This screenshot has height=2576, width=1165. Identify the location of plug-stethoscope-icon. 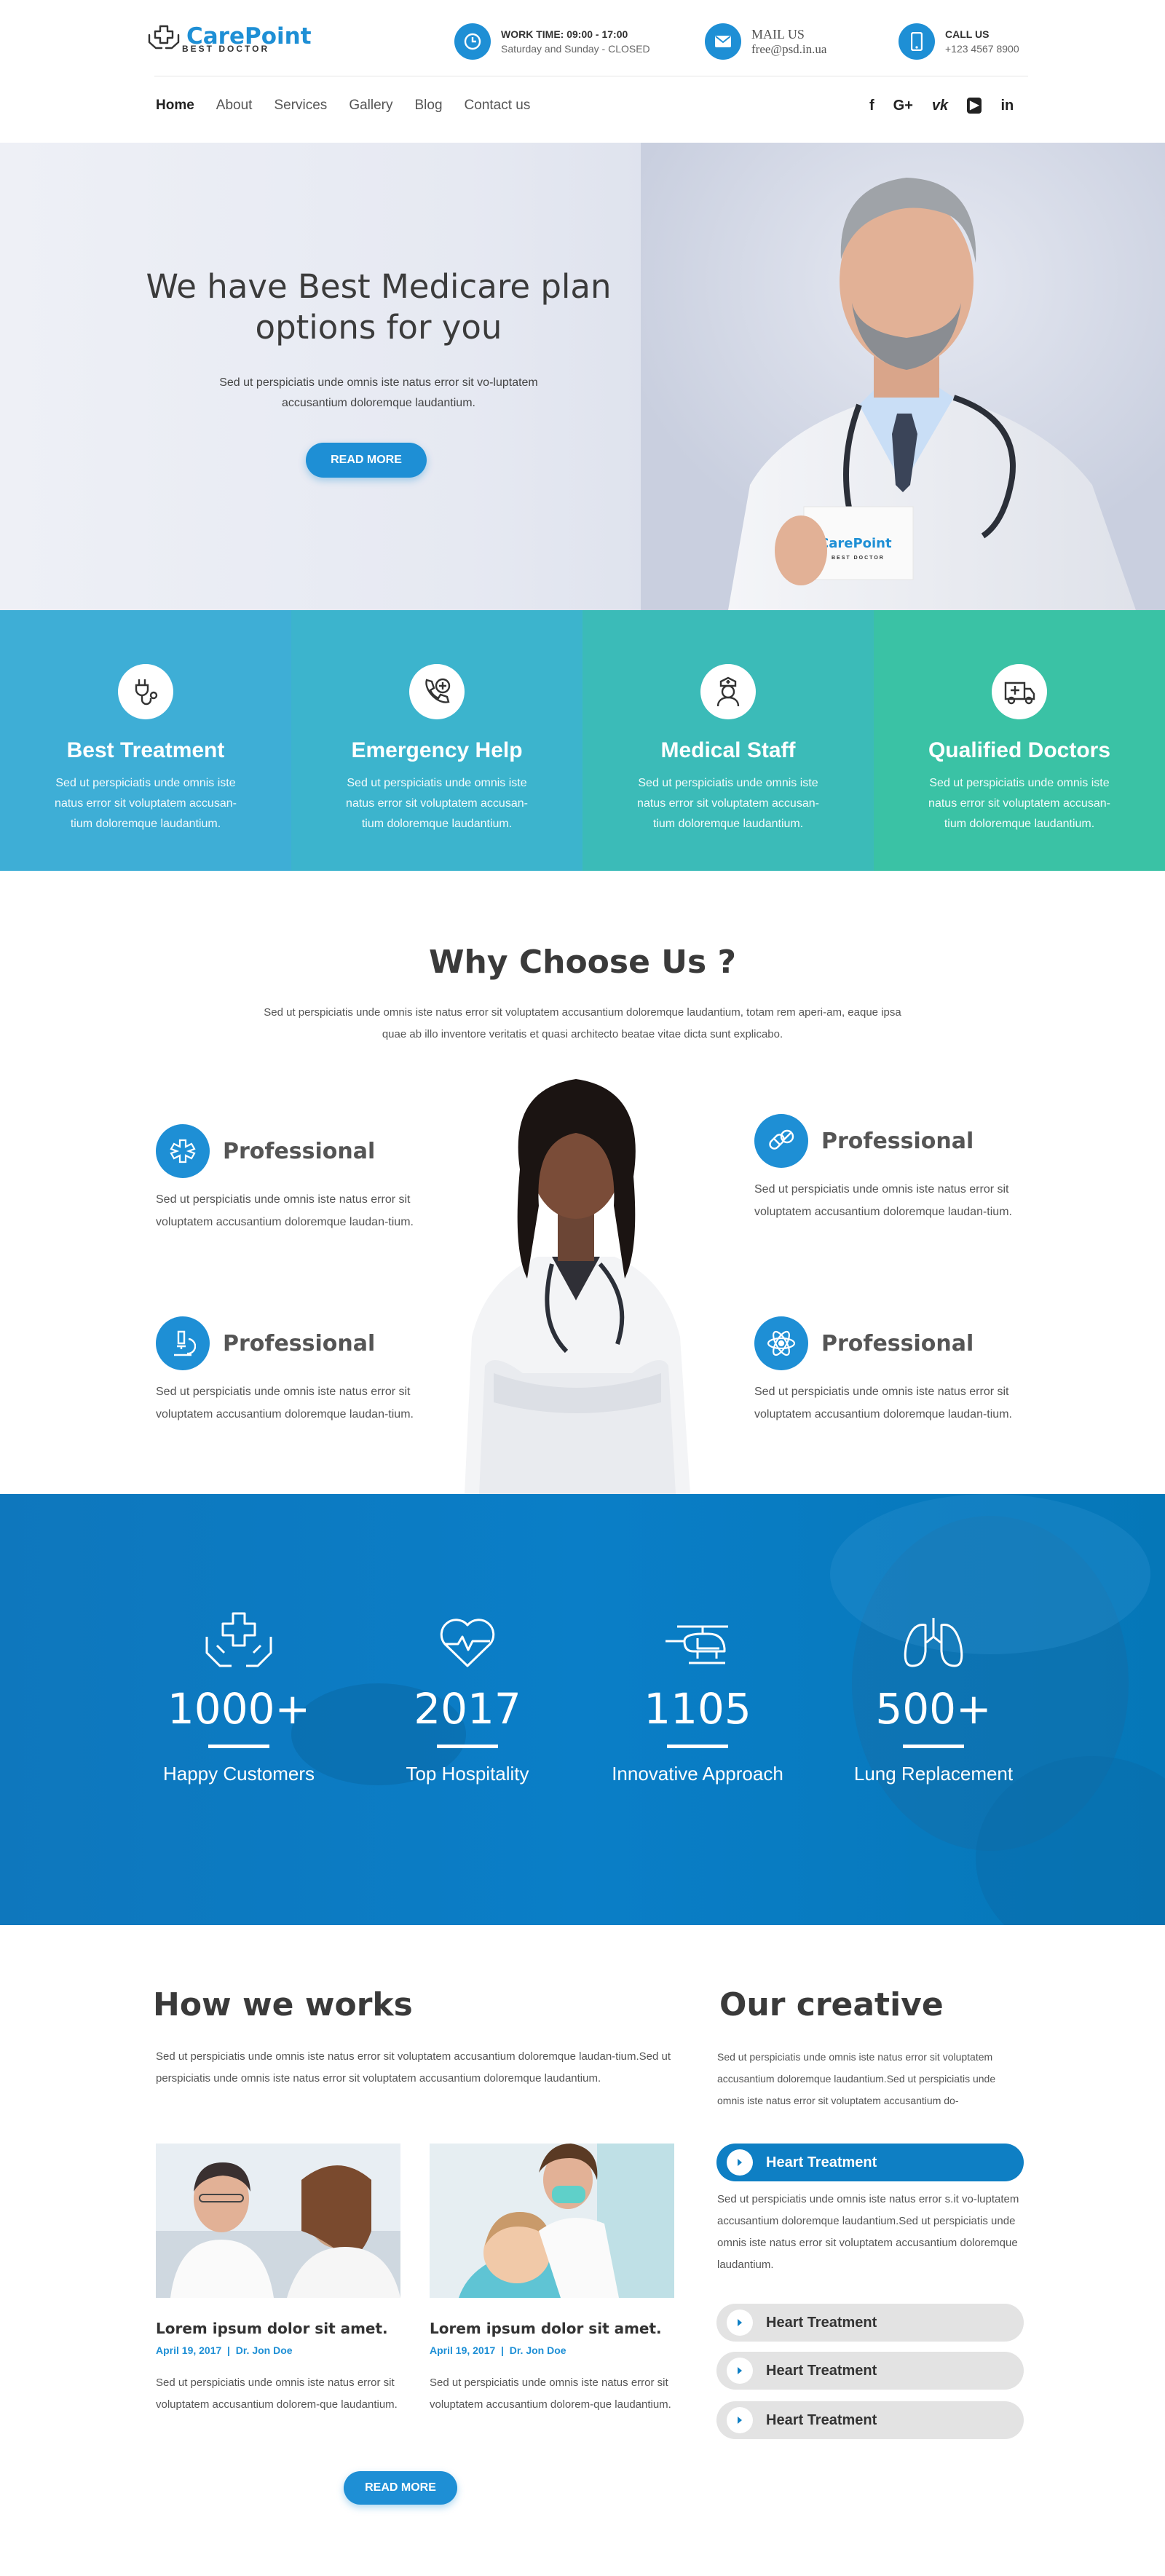
(145, 692).